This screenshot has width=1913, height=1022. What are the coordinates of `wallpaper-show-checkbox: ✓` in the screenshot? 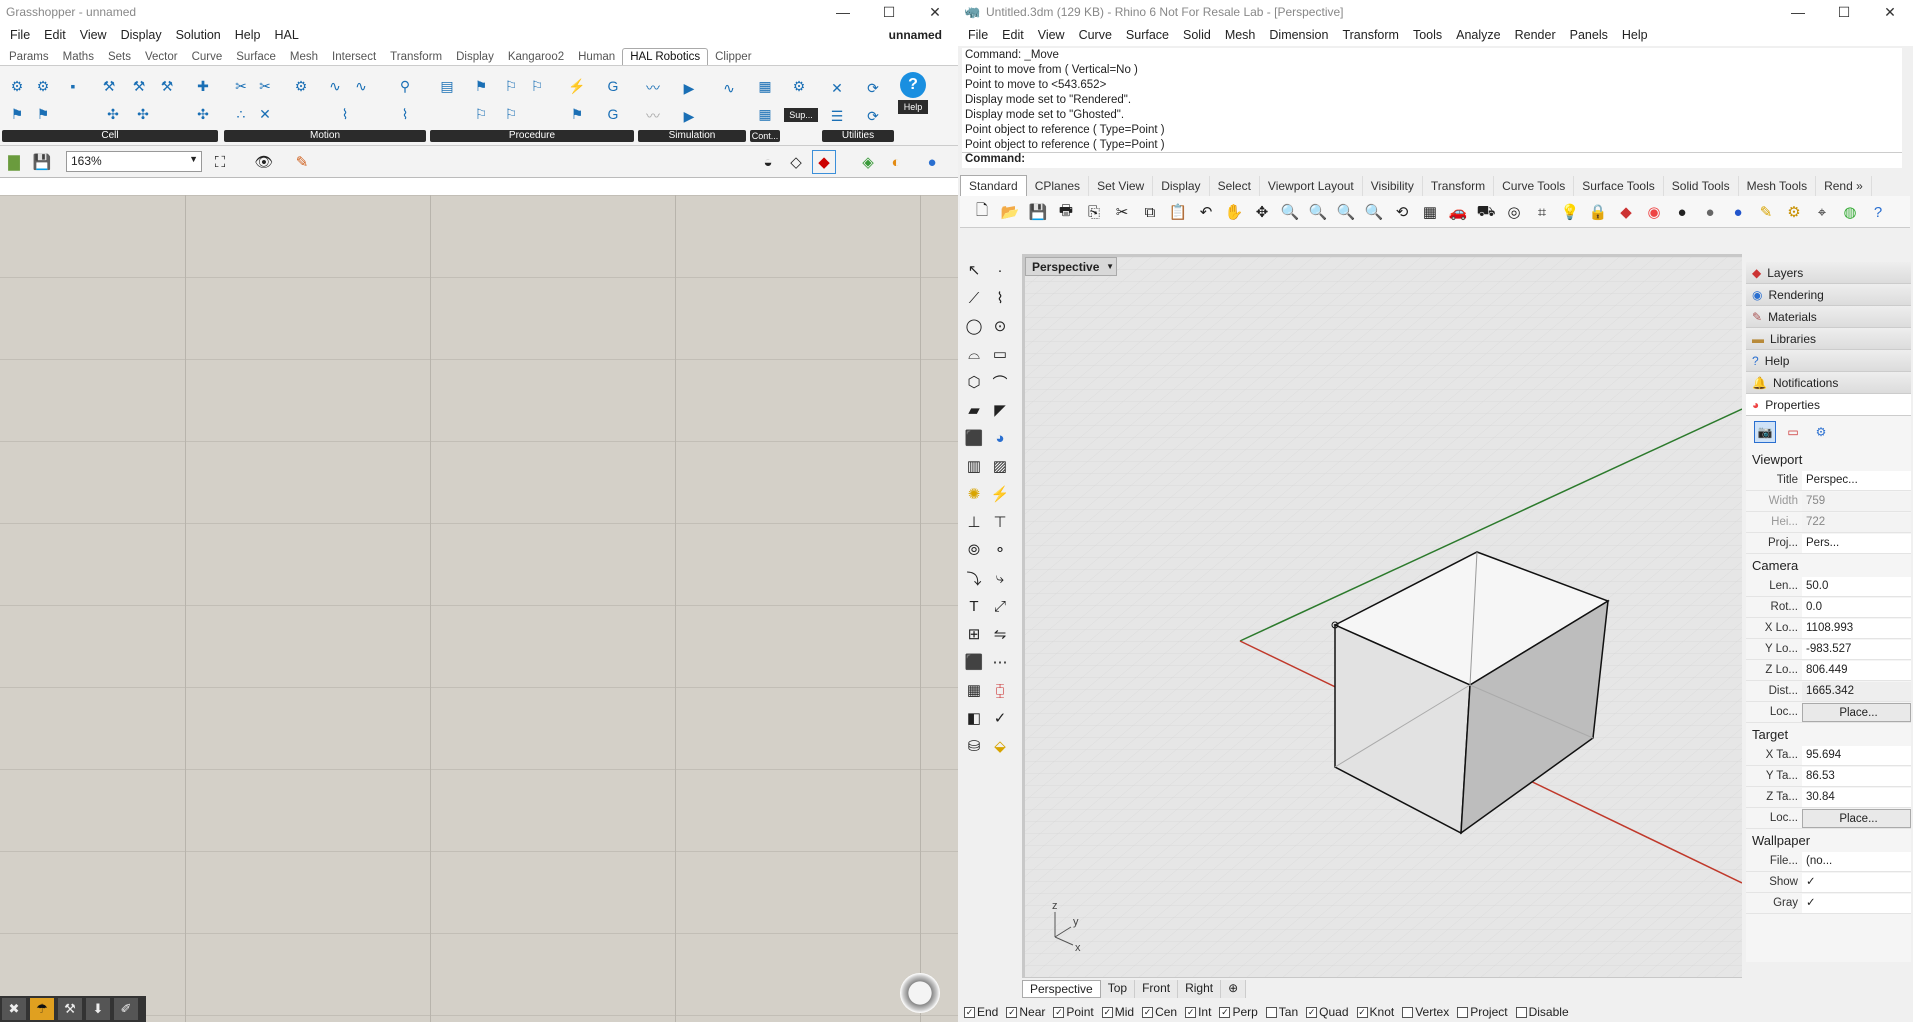 It's located at (1856, 882).